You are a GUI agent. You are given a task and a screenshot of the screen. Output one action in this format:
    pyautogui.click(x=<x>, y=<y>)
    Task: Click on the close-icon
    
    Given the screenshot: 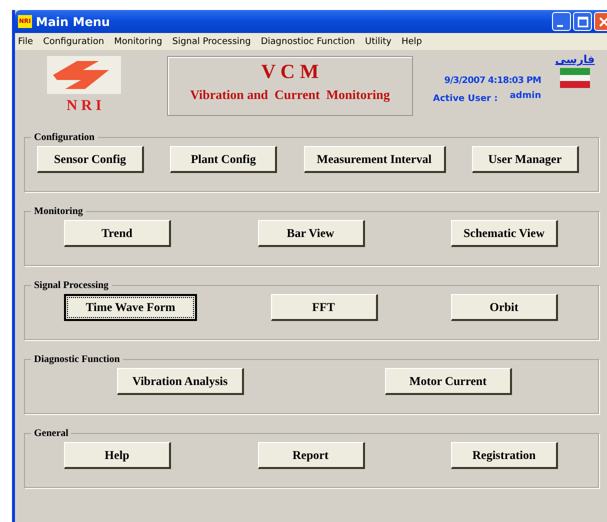 What is the action you would take?
    pyautogui.click(x=602, y=22)
    